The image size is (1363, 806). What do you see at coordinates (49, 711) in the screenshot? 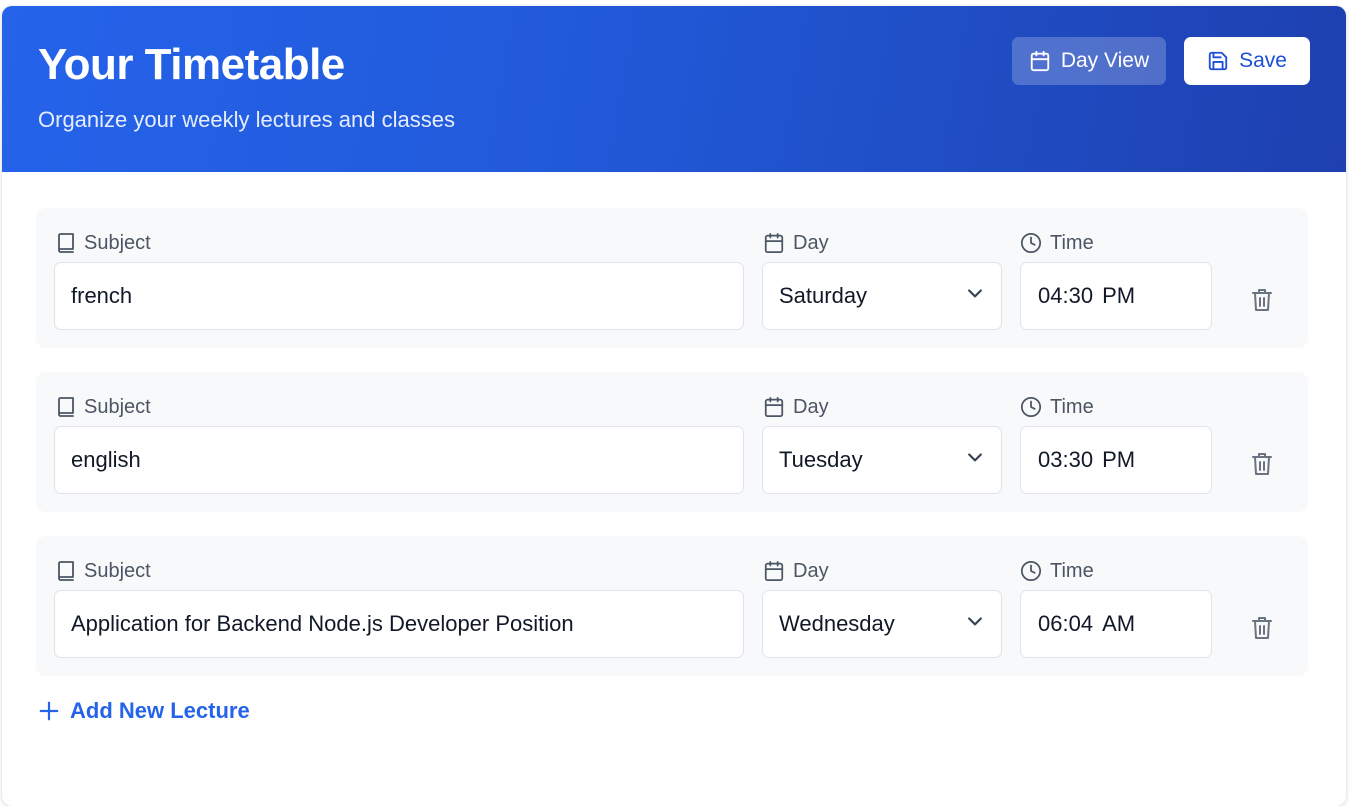
I see `plus-icon` at bounding box center [49, 711].